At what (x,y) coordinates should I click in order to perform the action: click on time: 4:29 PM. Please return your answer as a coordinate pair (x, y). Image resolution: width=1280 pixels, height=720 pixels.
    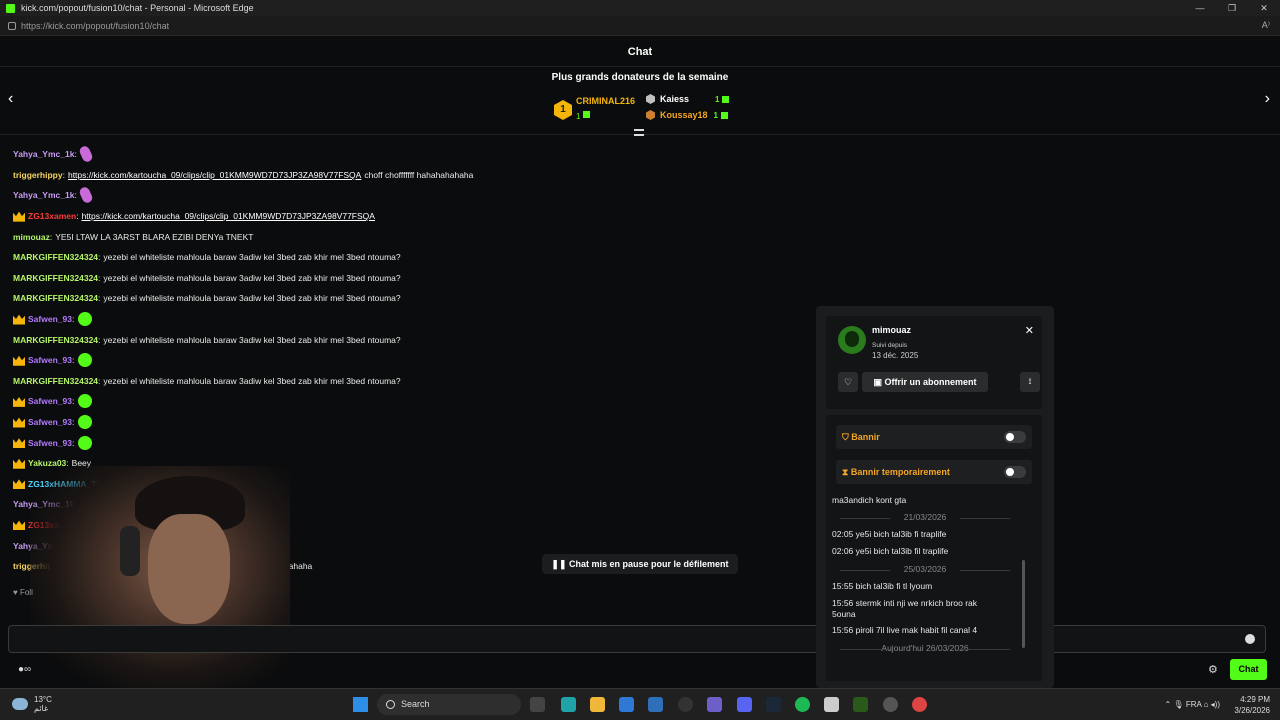
    Looking at the image, I should click on (1255, 699).